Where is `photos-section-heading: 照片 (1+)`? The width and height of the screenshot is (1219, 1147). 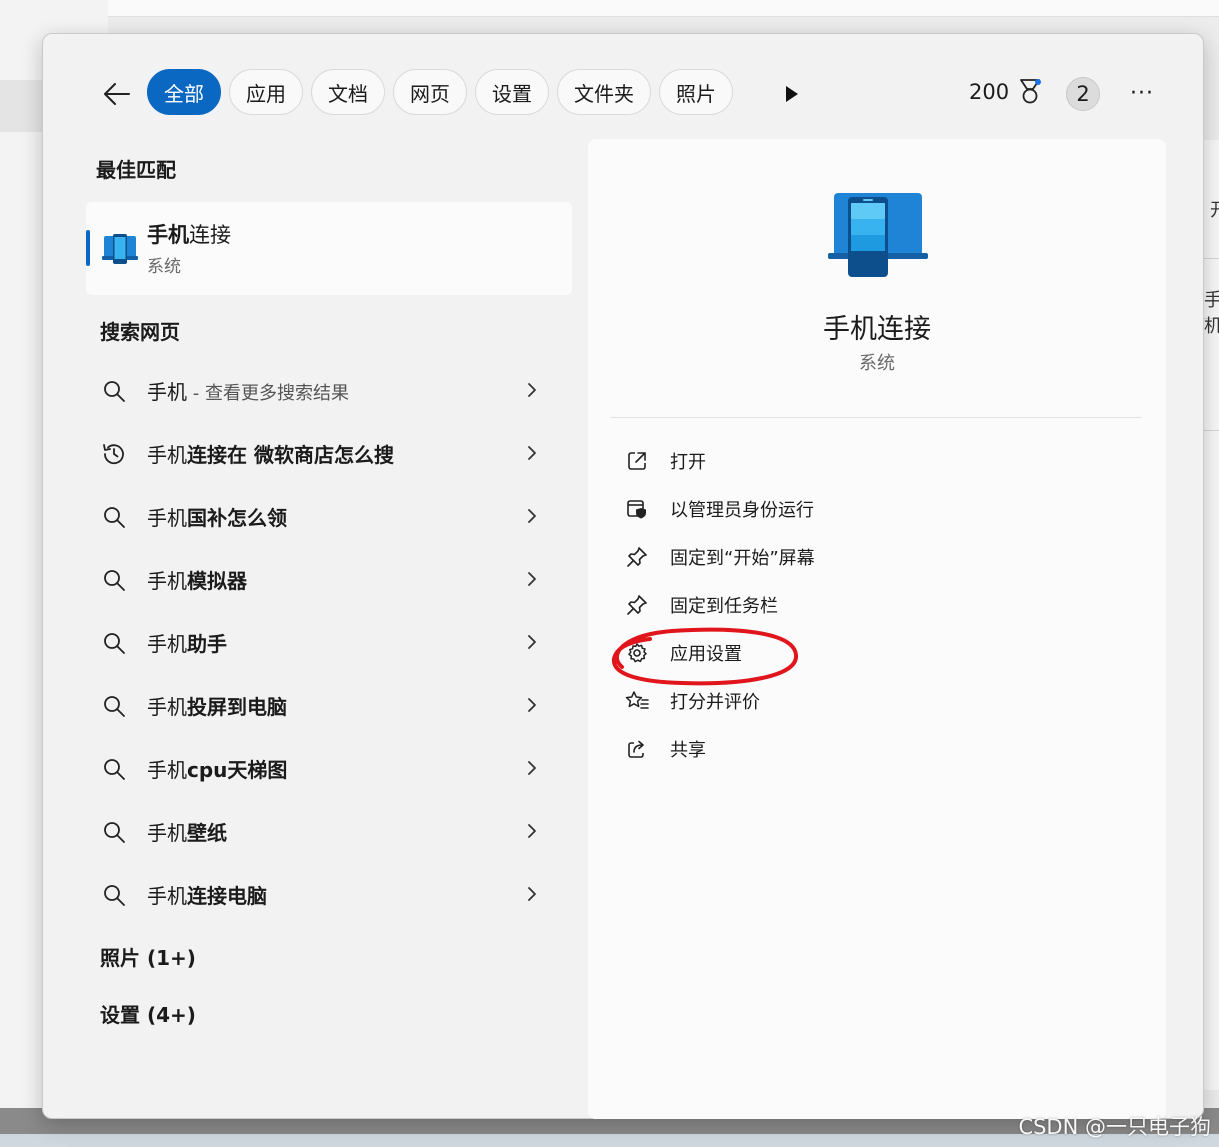
photos-section-heading: 照片 (1+) is located at coordinates (148, 956).